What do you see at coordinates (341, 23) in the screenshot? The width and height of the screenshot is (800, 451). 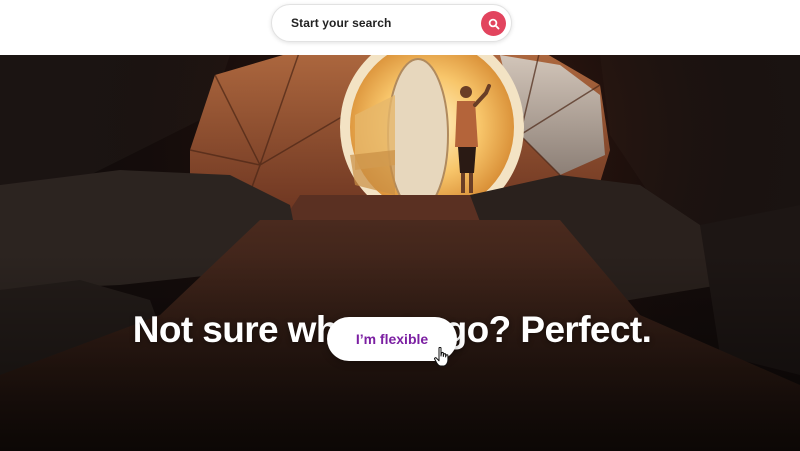 I see `search-bar-label: Start your search` at bounding box center [341, 23].